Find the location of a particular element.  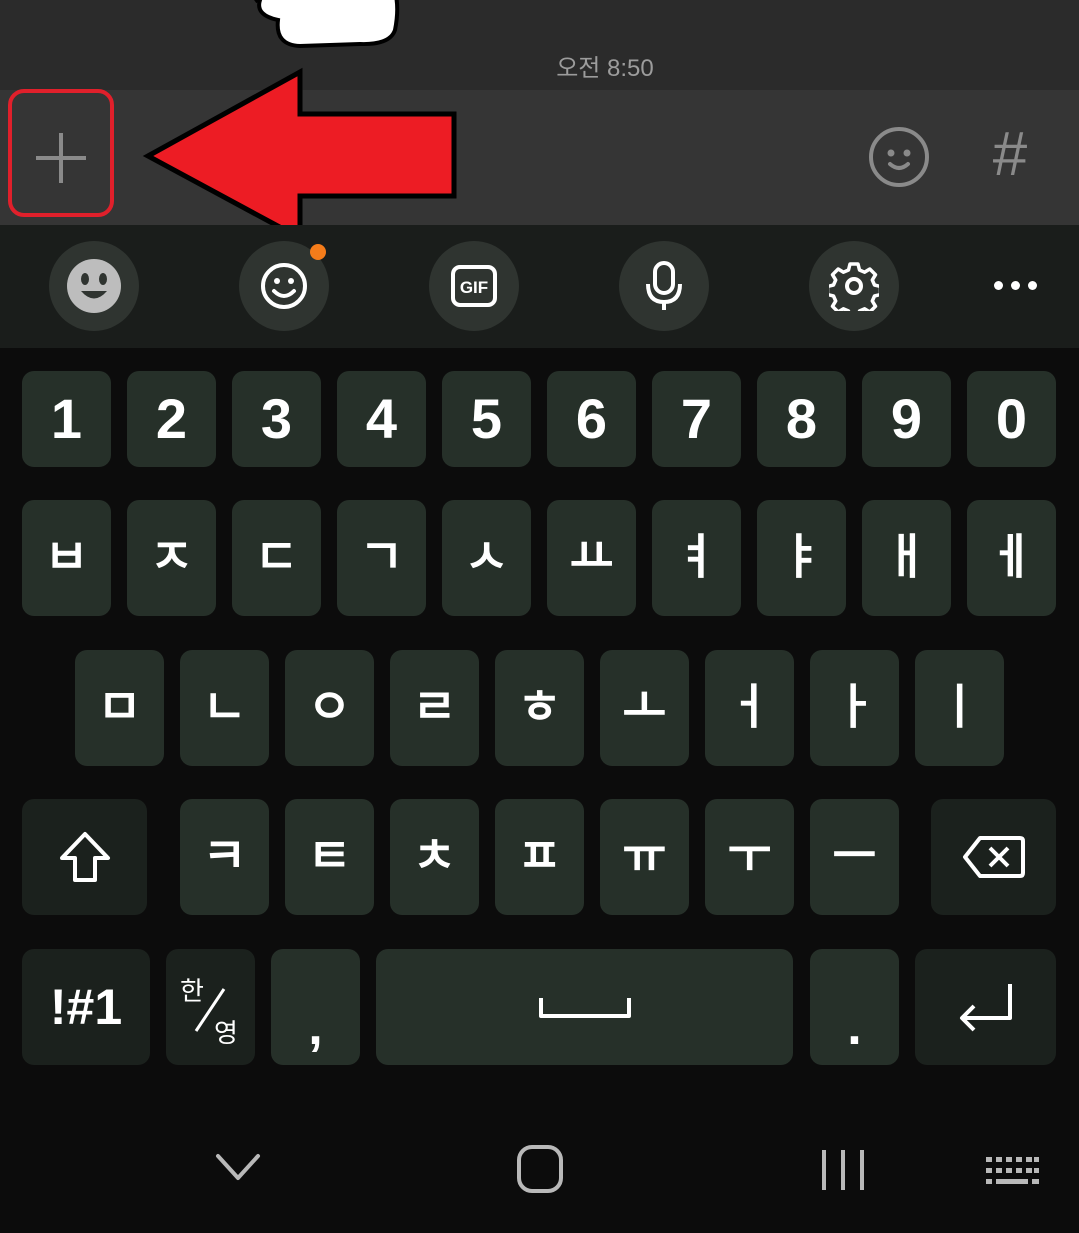

key-label: ㅎ is located at coordinates (539, 707).